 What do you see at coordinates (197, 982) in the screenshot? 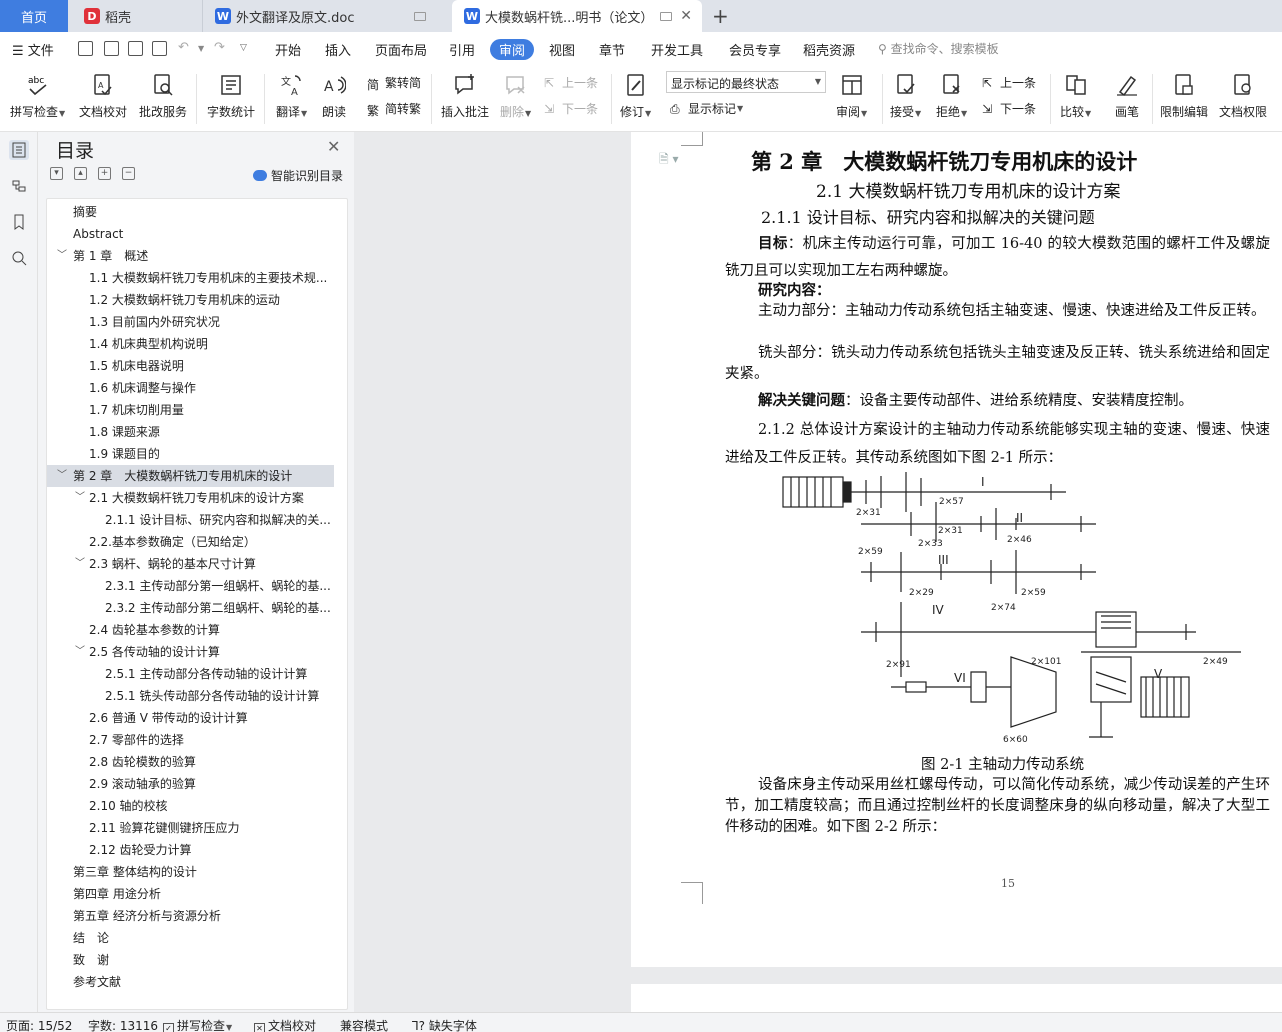
I see `toc-item: 参考文献` at bounding box center [197, 982].